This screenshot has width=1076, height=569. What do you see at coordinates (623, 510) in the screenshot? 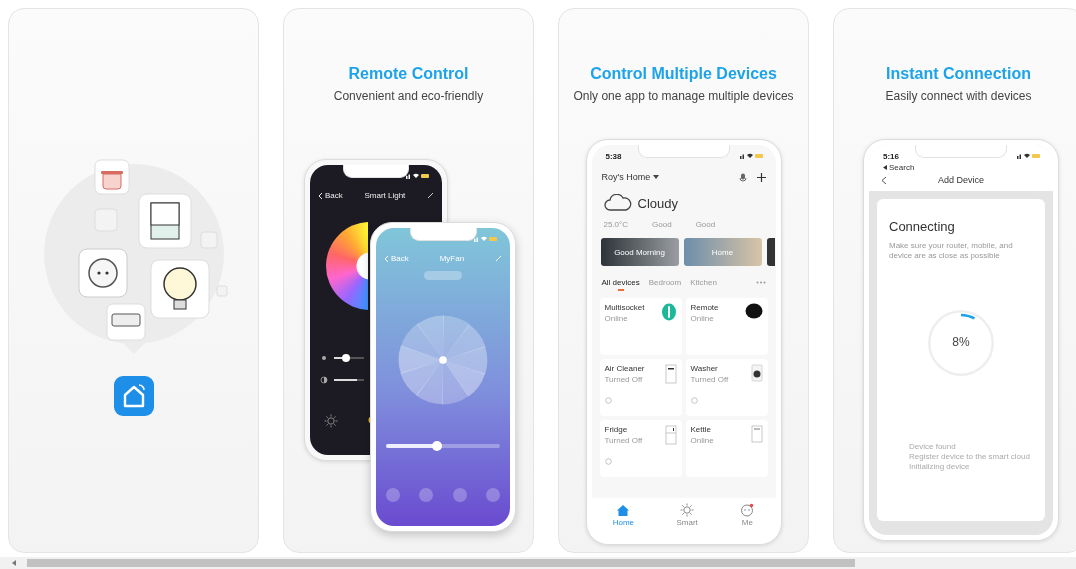
I see `home-icon` at bounding box center [623, 510].